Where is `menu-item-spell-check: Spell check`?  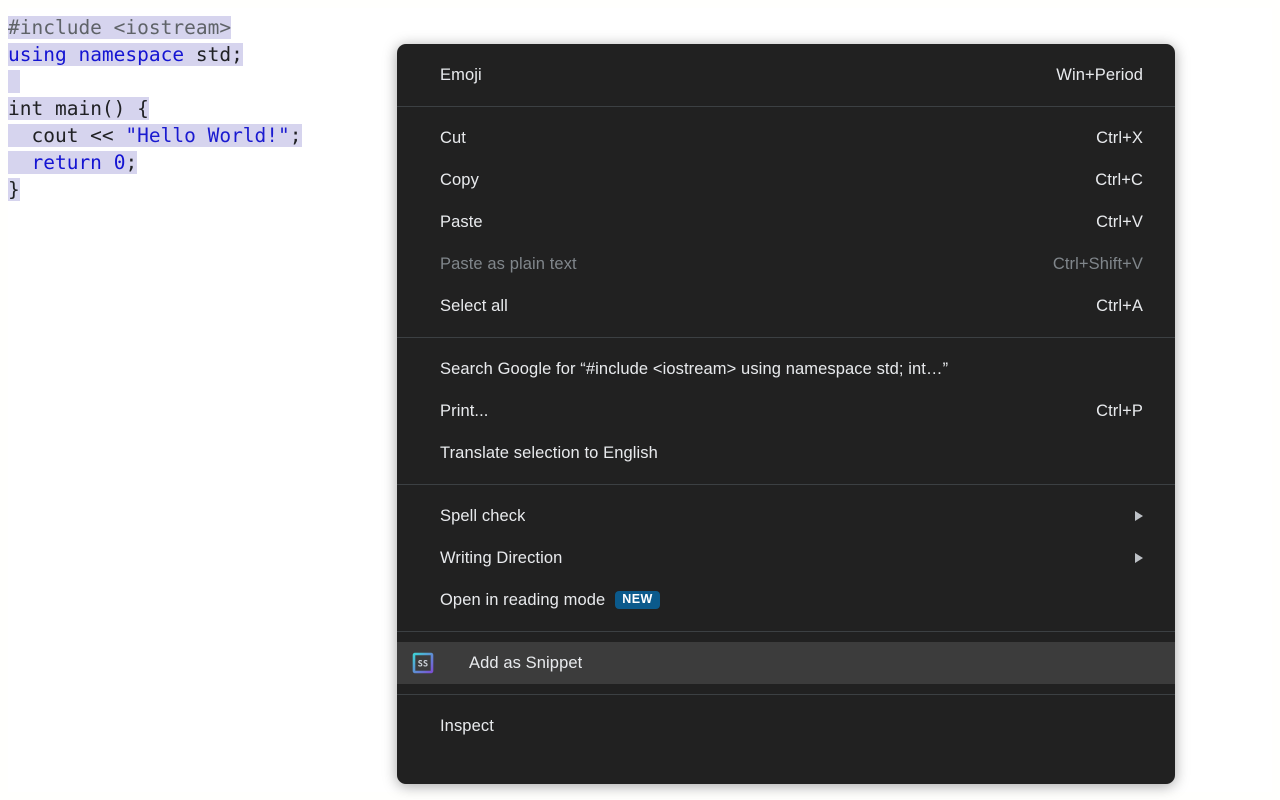
menu-item-spell-check: Spell check is located at coordinates (786, 516).